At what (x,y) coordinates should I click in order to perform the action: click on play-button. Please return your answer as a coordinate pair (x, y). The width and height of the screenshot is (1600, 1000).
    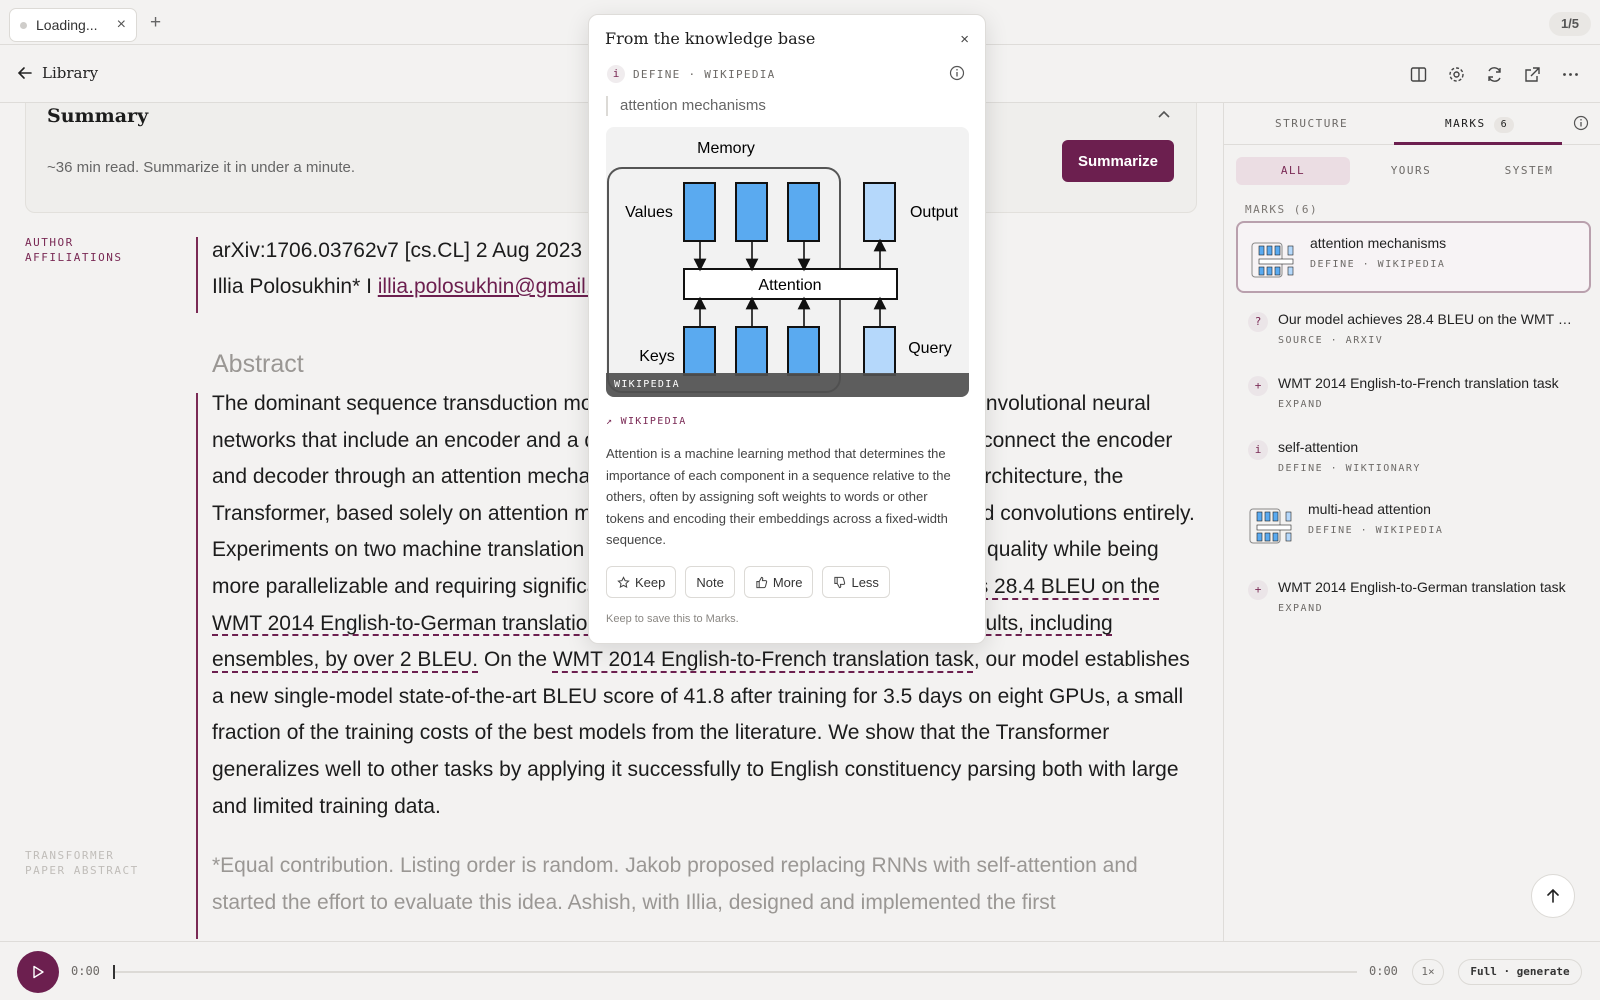
    Looking at the image, I should click on (38, 972).